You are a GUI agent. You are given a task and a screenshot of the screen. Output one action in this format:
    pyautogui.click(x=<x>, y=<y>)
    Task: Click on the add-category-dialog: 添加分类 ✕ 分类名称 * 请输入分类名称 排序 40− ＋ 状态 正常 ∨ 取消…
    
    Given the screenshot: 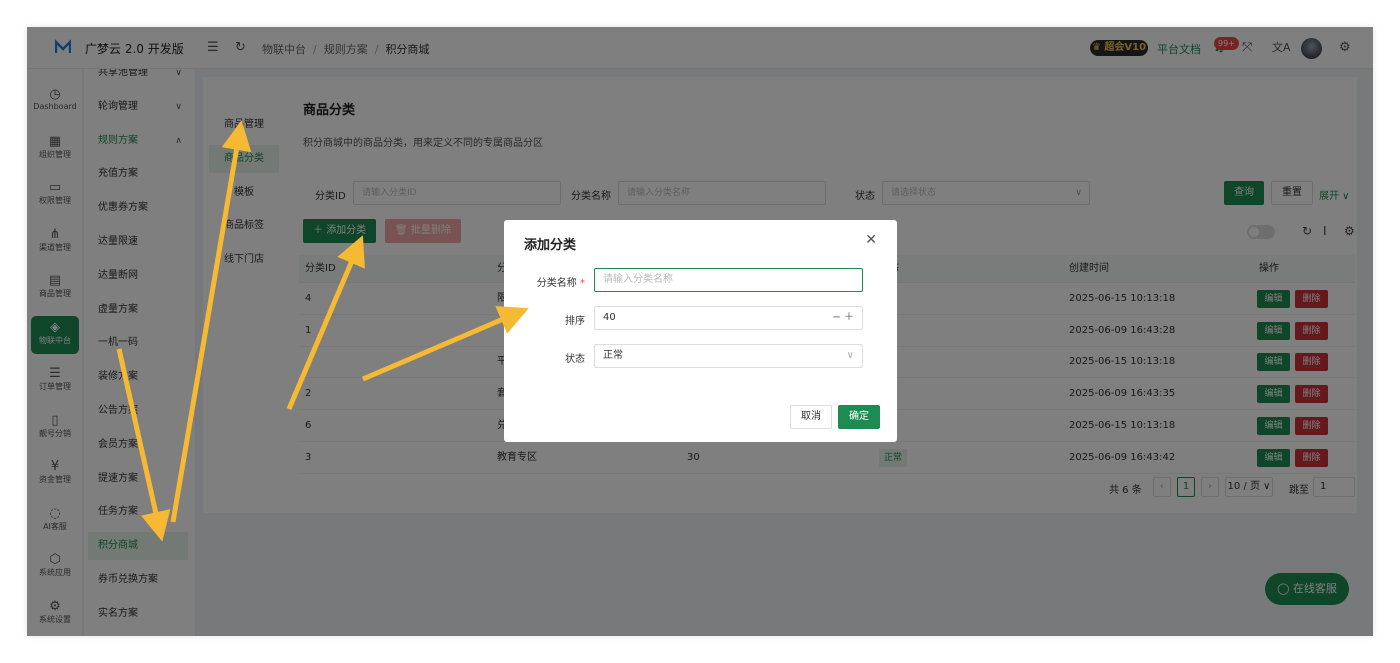 What is the action you would take?
    pyautogui.click(x=700, y=331)
    